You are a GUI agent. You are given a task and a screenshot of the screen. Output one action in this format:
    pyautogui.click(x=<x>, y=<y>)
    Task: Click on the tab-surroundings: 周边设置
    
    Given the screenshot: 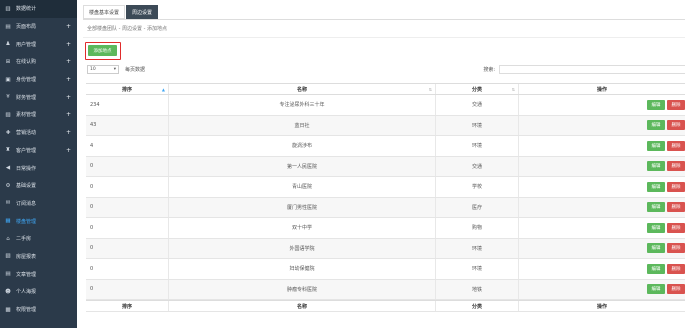 What is the action you would take?
    pyautogui.click(x=142, y=12)
    